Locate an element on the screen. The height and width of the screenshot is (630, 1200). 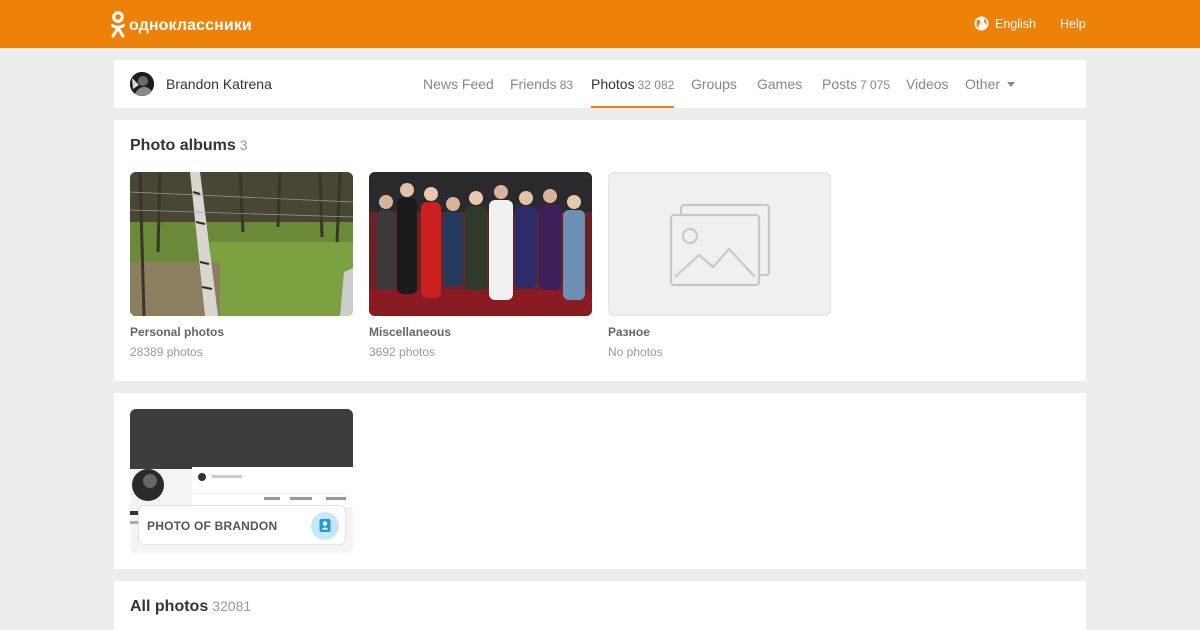
nav-games: Games is located at coordinates (779, 84).